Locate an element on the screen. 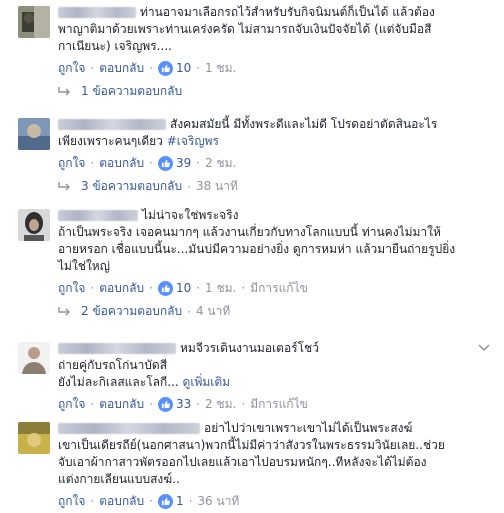 This screenshot has width=504, height=513. like-count-badge: 39 is located at coordinates (174, 163).